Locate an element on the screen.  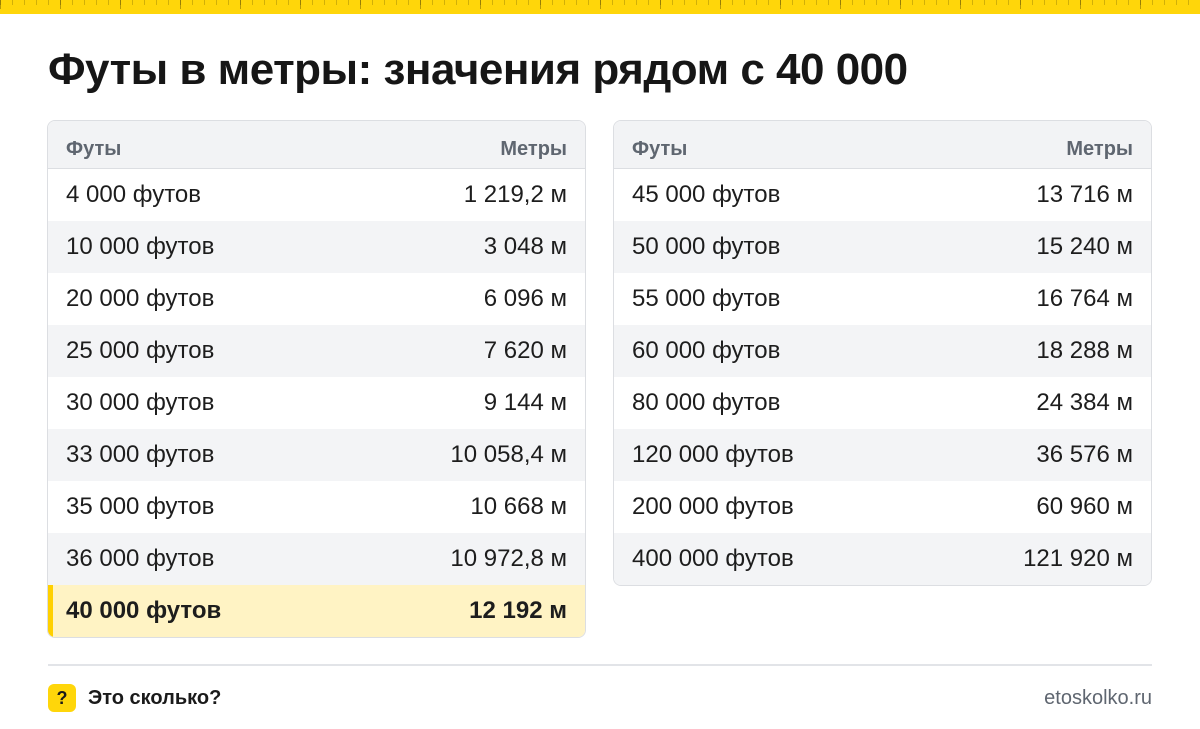
footer-divider is located at coordinates (600, 665).